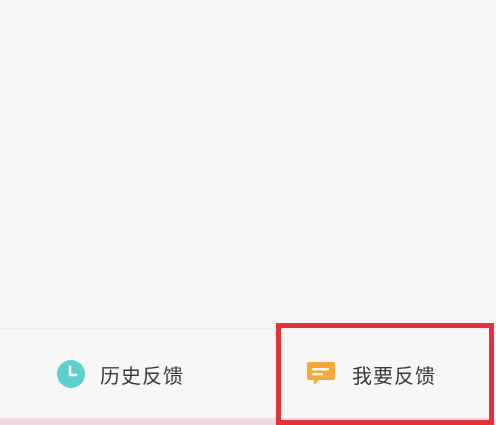 Image resolution: width=496 pixels, height=425 pixels. What do you see at coordinates (142, 375) in the screenshot?
I see `history-feedback-label: 历史反馈` at bounding box center [142, 375].